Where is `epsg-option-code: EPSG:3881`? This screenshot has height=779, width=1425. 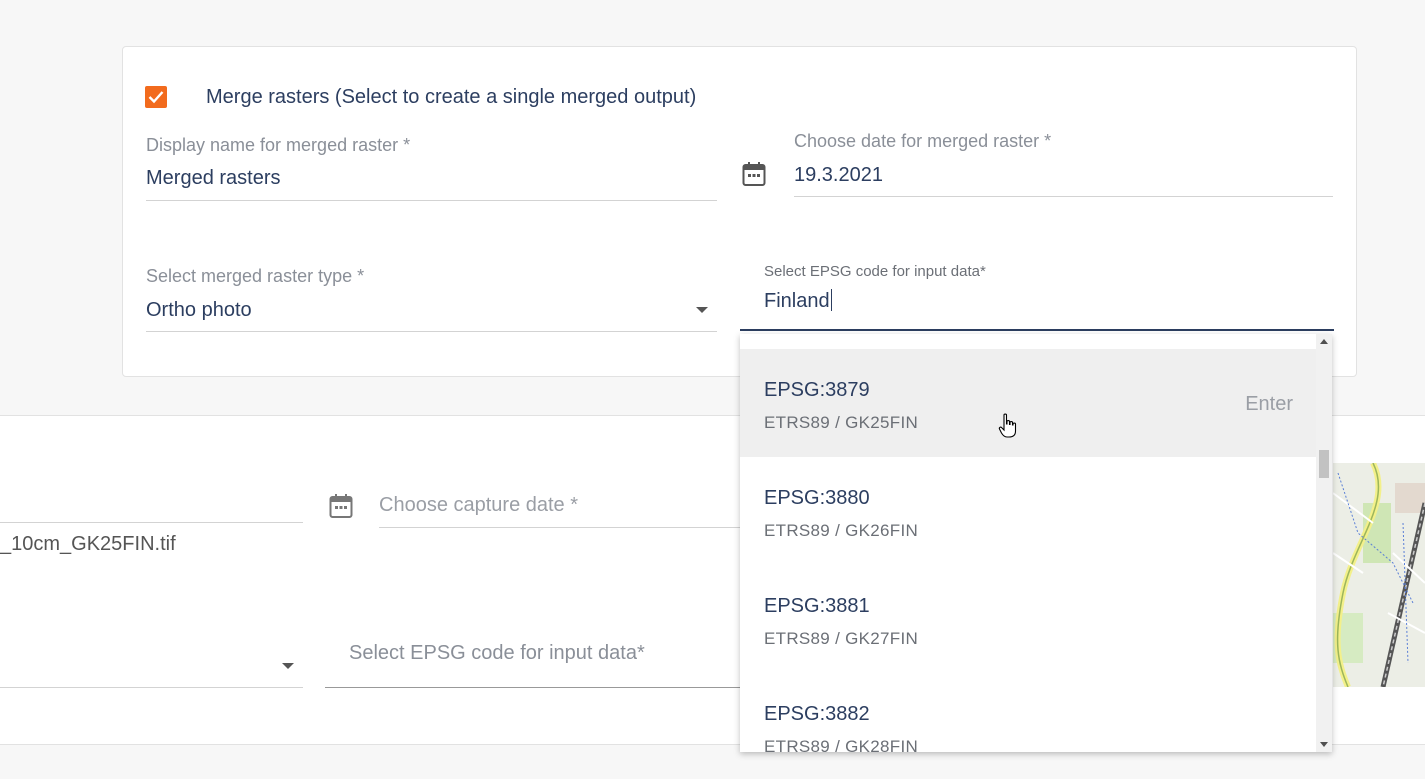
epsg-option-code: EPSG:3881 is located at coordinates (817, 606).